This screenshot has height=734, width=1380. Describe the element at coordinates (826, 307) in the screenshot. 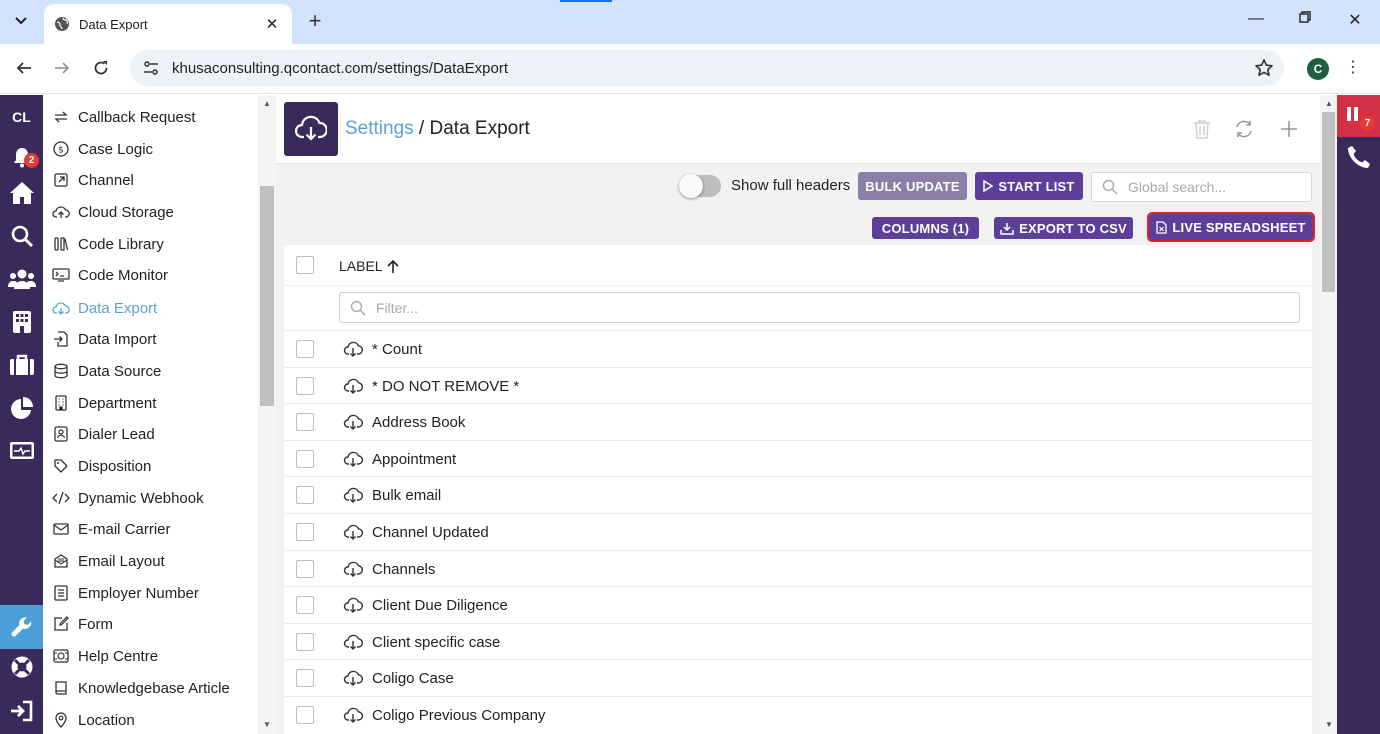

I see `label-filter-input` at that location.